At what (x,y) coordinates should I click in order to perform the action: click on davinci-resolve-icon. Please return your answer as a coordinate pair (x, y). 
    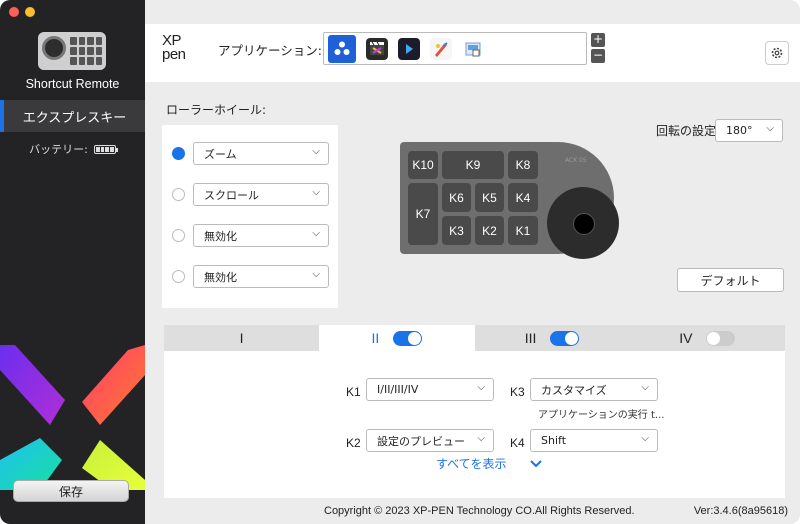
    Looking at the image, I should click on (409, 48).